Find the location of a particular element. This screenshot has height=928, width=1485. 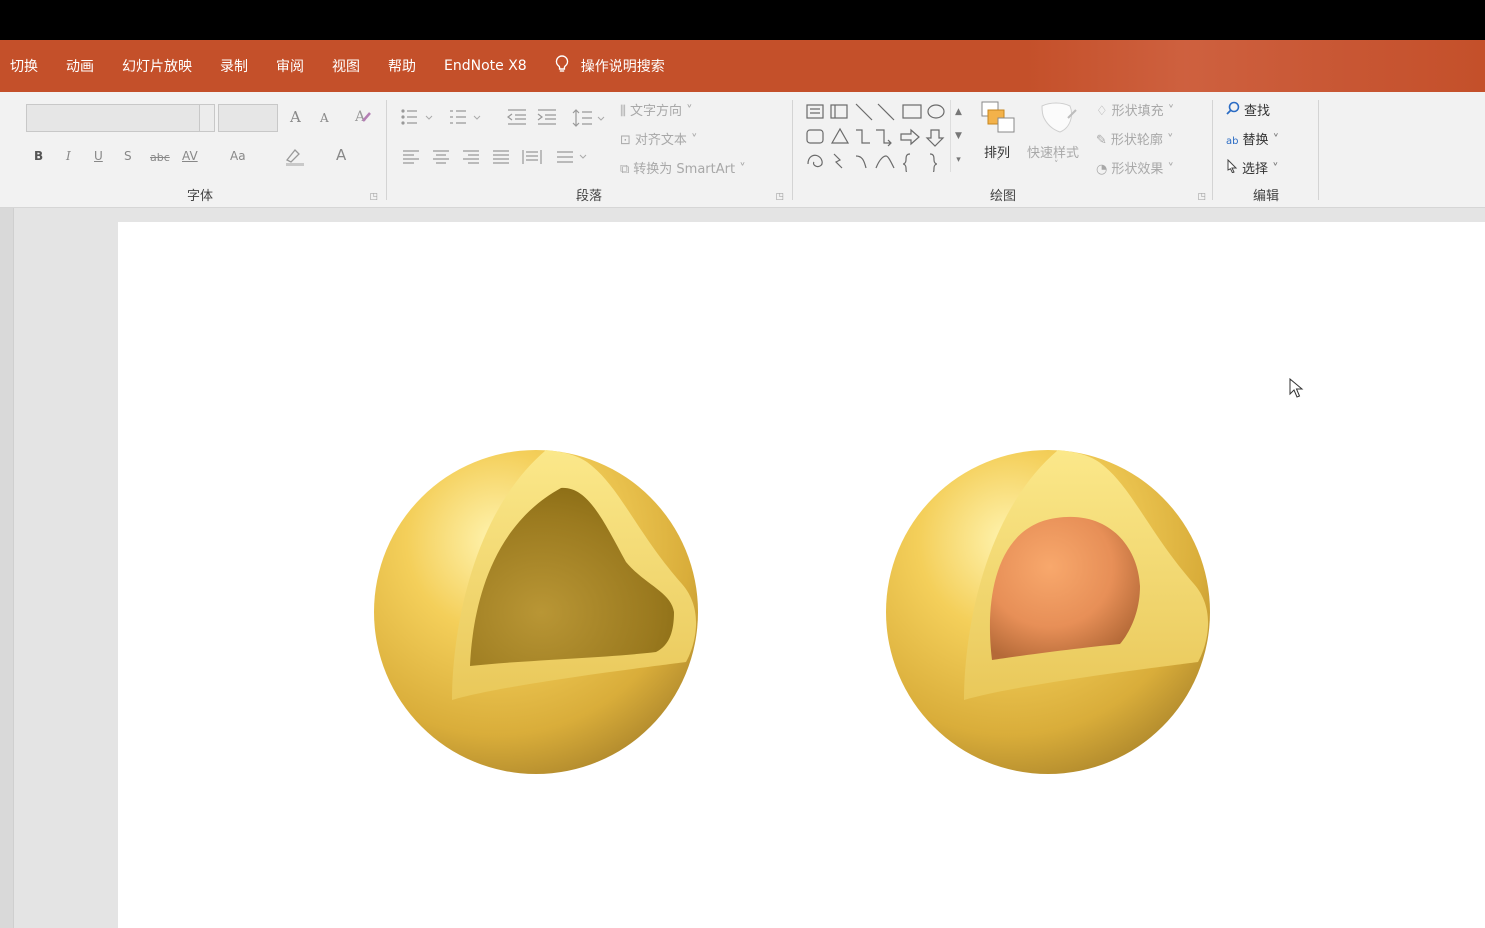

align-text-icon: ⊡ is located at coordinates (625, 140).